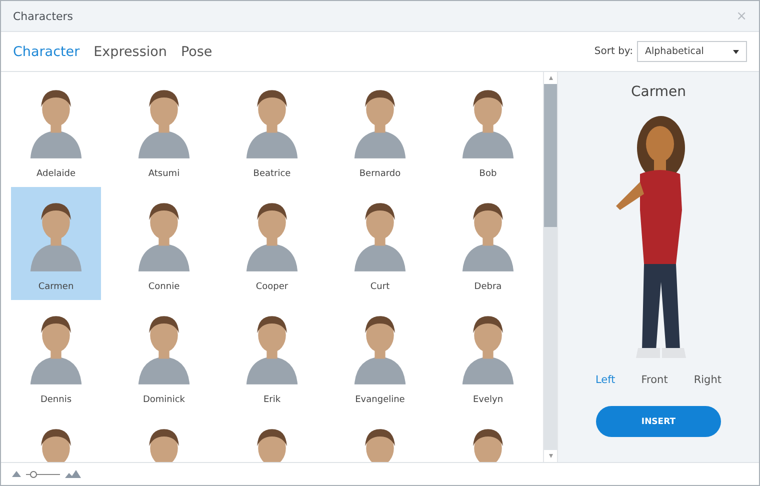  What do you see at coordinates (380, 243) in the screenshot?
I see `character-card: Curt` at bounding box center [380, 243].